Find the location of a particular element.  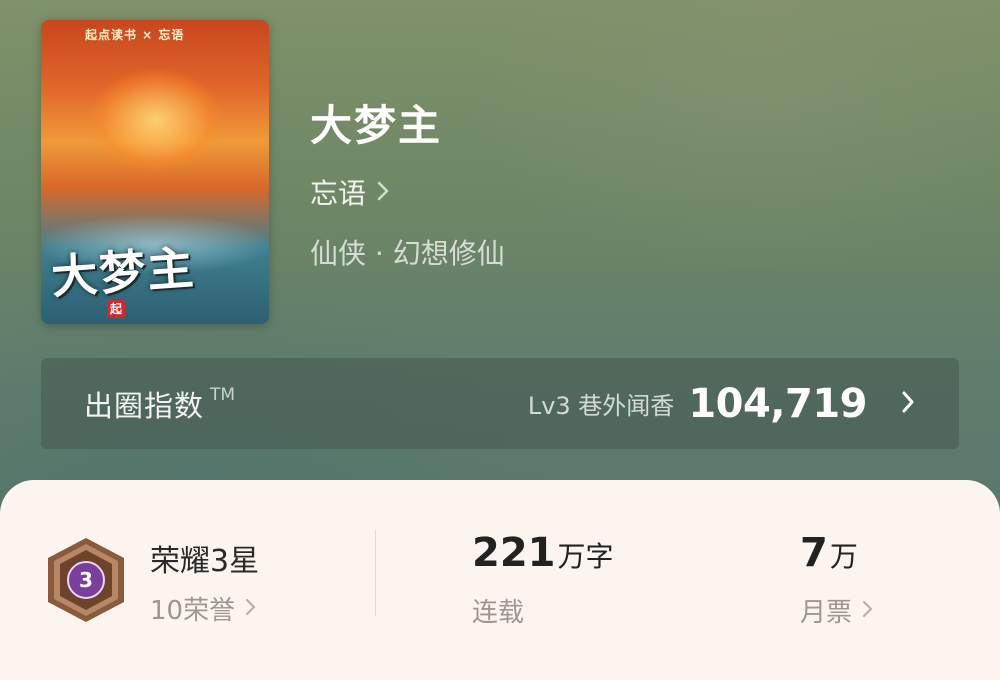

stats-divider is located at coordinates (375, 573).